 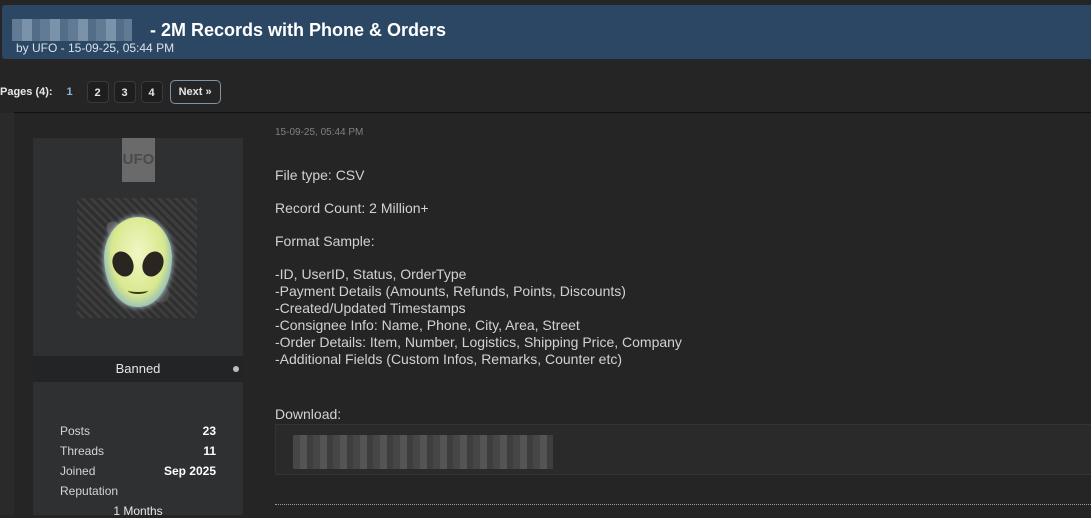 What do you see at coordinates (97, 92) in the screenshot?
I see `page-link-2: 2` at bounding box center [97, 92].